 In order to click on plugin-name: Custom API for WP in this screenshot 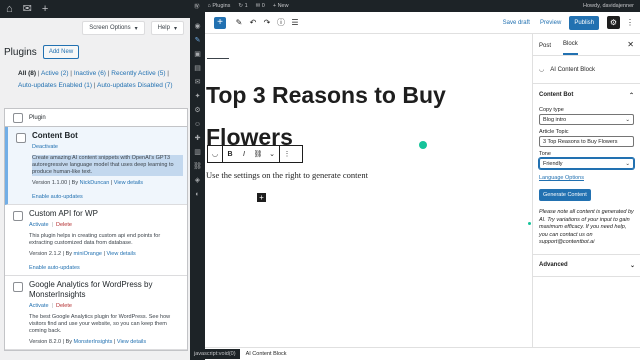, I will do `click(63, 213)`.